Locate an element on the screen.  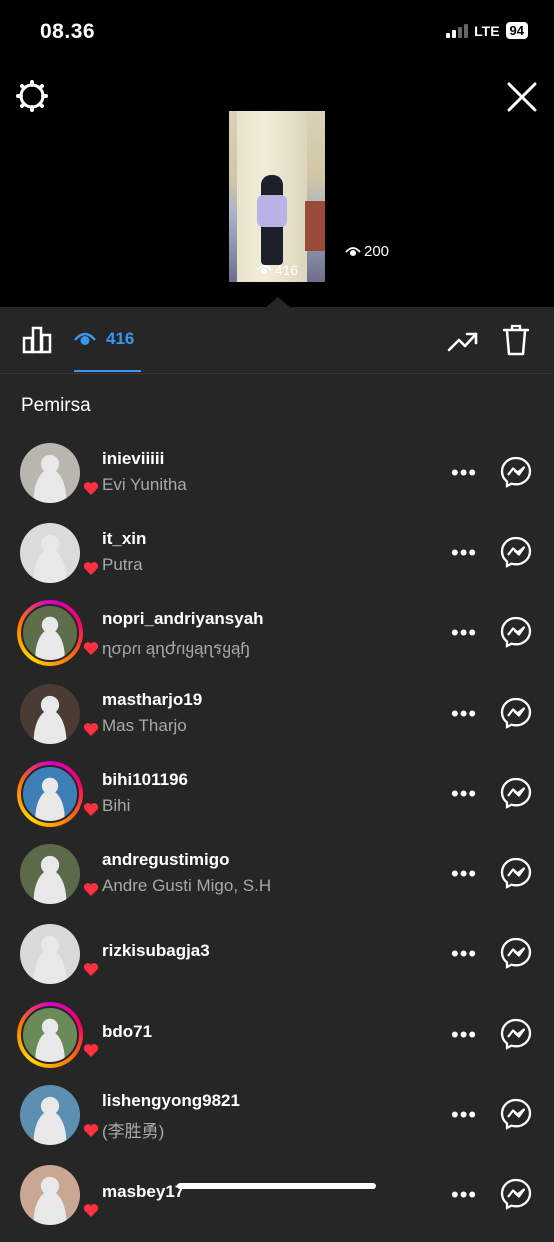
viewer-row: andregustimigo Andre Gusti Migo, S.H ••• is located at coordinates (277, 881).